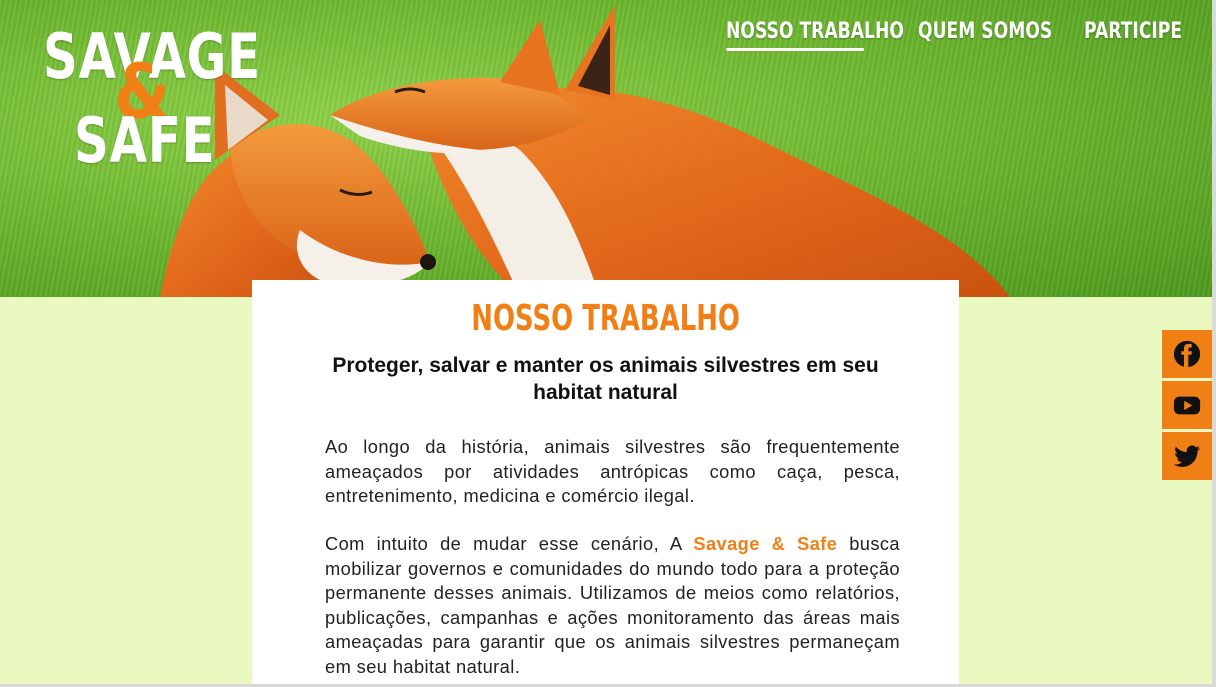  What do you see at coordinates (795, 49) in the screenshot?
I see `nav-active-underline` at bounding box center [795, 49].